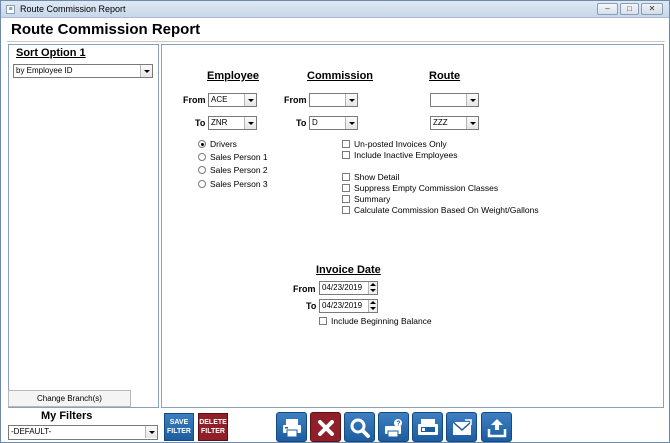 The width and height of the screenshot is (670, 443). Describe the element at coordinates (232, 100) in the screenshot. I see `employee-from-select: ACE` at that location.